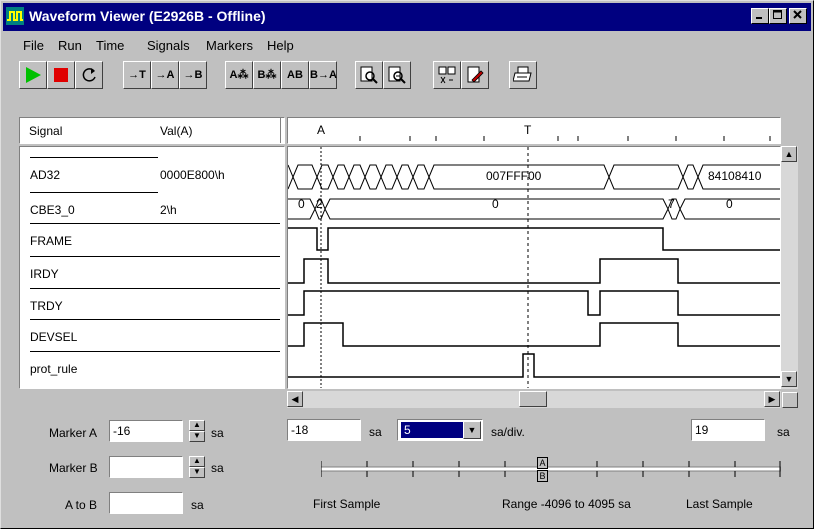 The height and width of the screenshot is (529, 814). I want to click on timeline-trigger-label: T, so click(528, 130).